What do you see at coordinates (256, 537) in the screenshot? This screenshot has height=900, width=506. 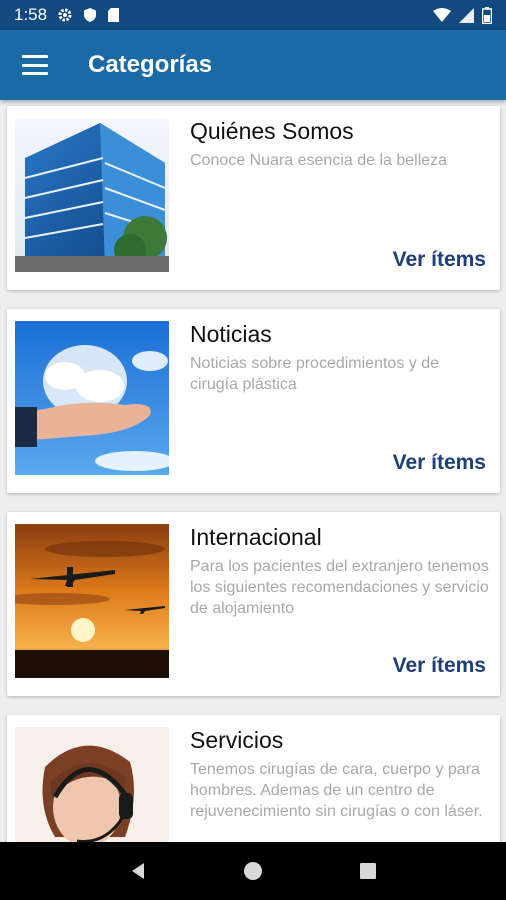 I see `category-title: Internacional` at bounding box center [256, 537].